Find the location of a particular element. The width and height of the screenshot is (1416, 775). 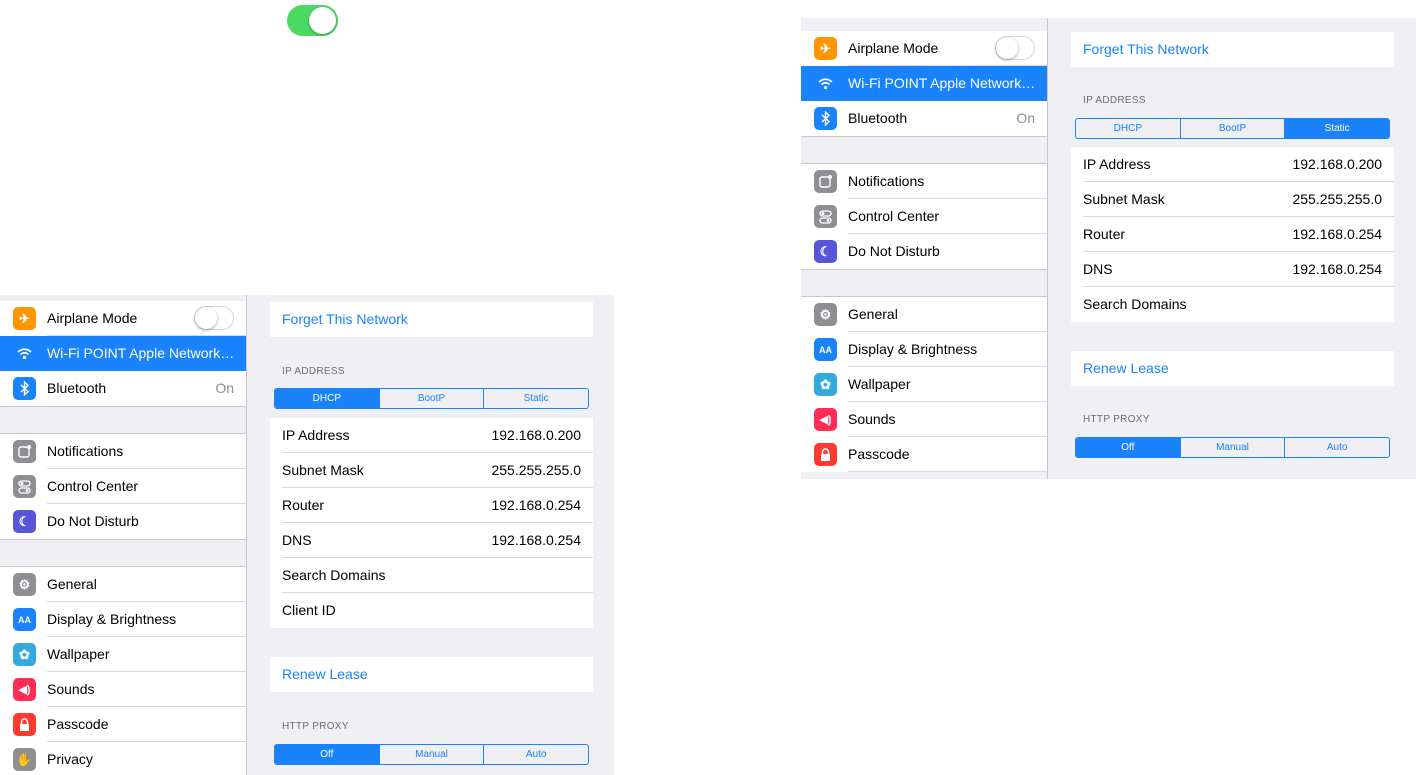

airplane-icon: ✈ is located at coordinates (825, 48).